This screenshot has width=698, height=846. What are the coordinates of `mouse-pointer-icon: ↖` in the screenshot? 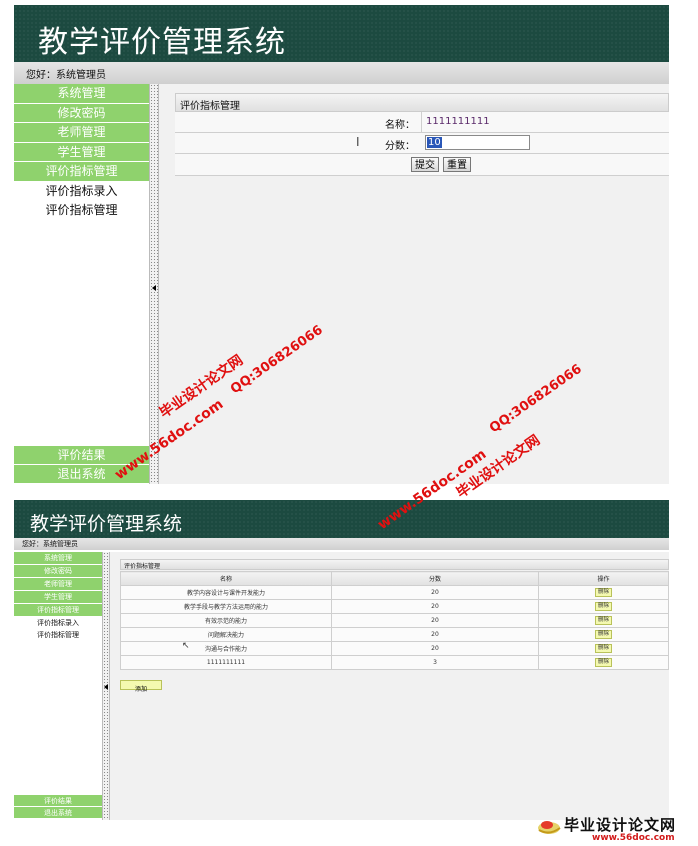 It's located at (186, 646).